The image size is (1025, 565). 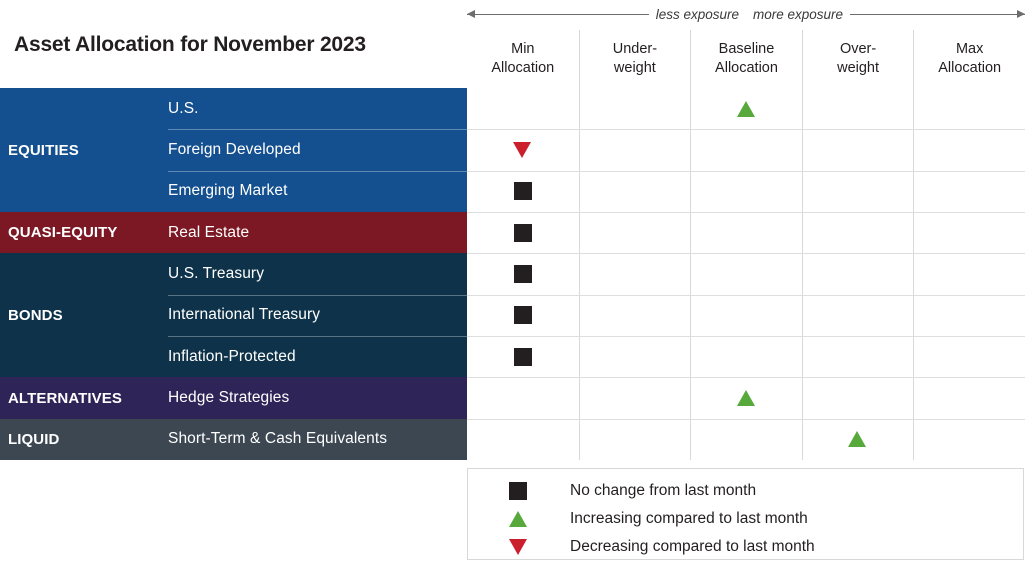 I want to click on group-label: EQUITIES, so click(x=43, y=150).